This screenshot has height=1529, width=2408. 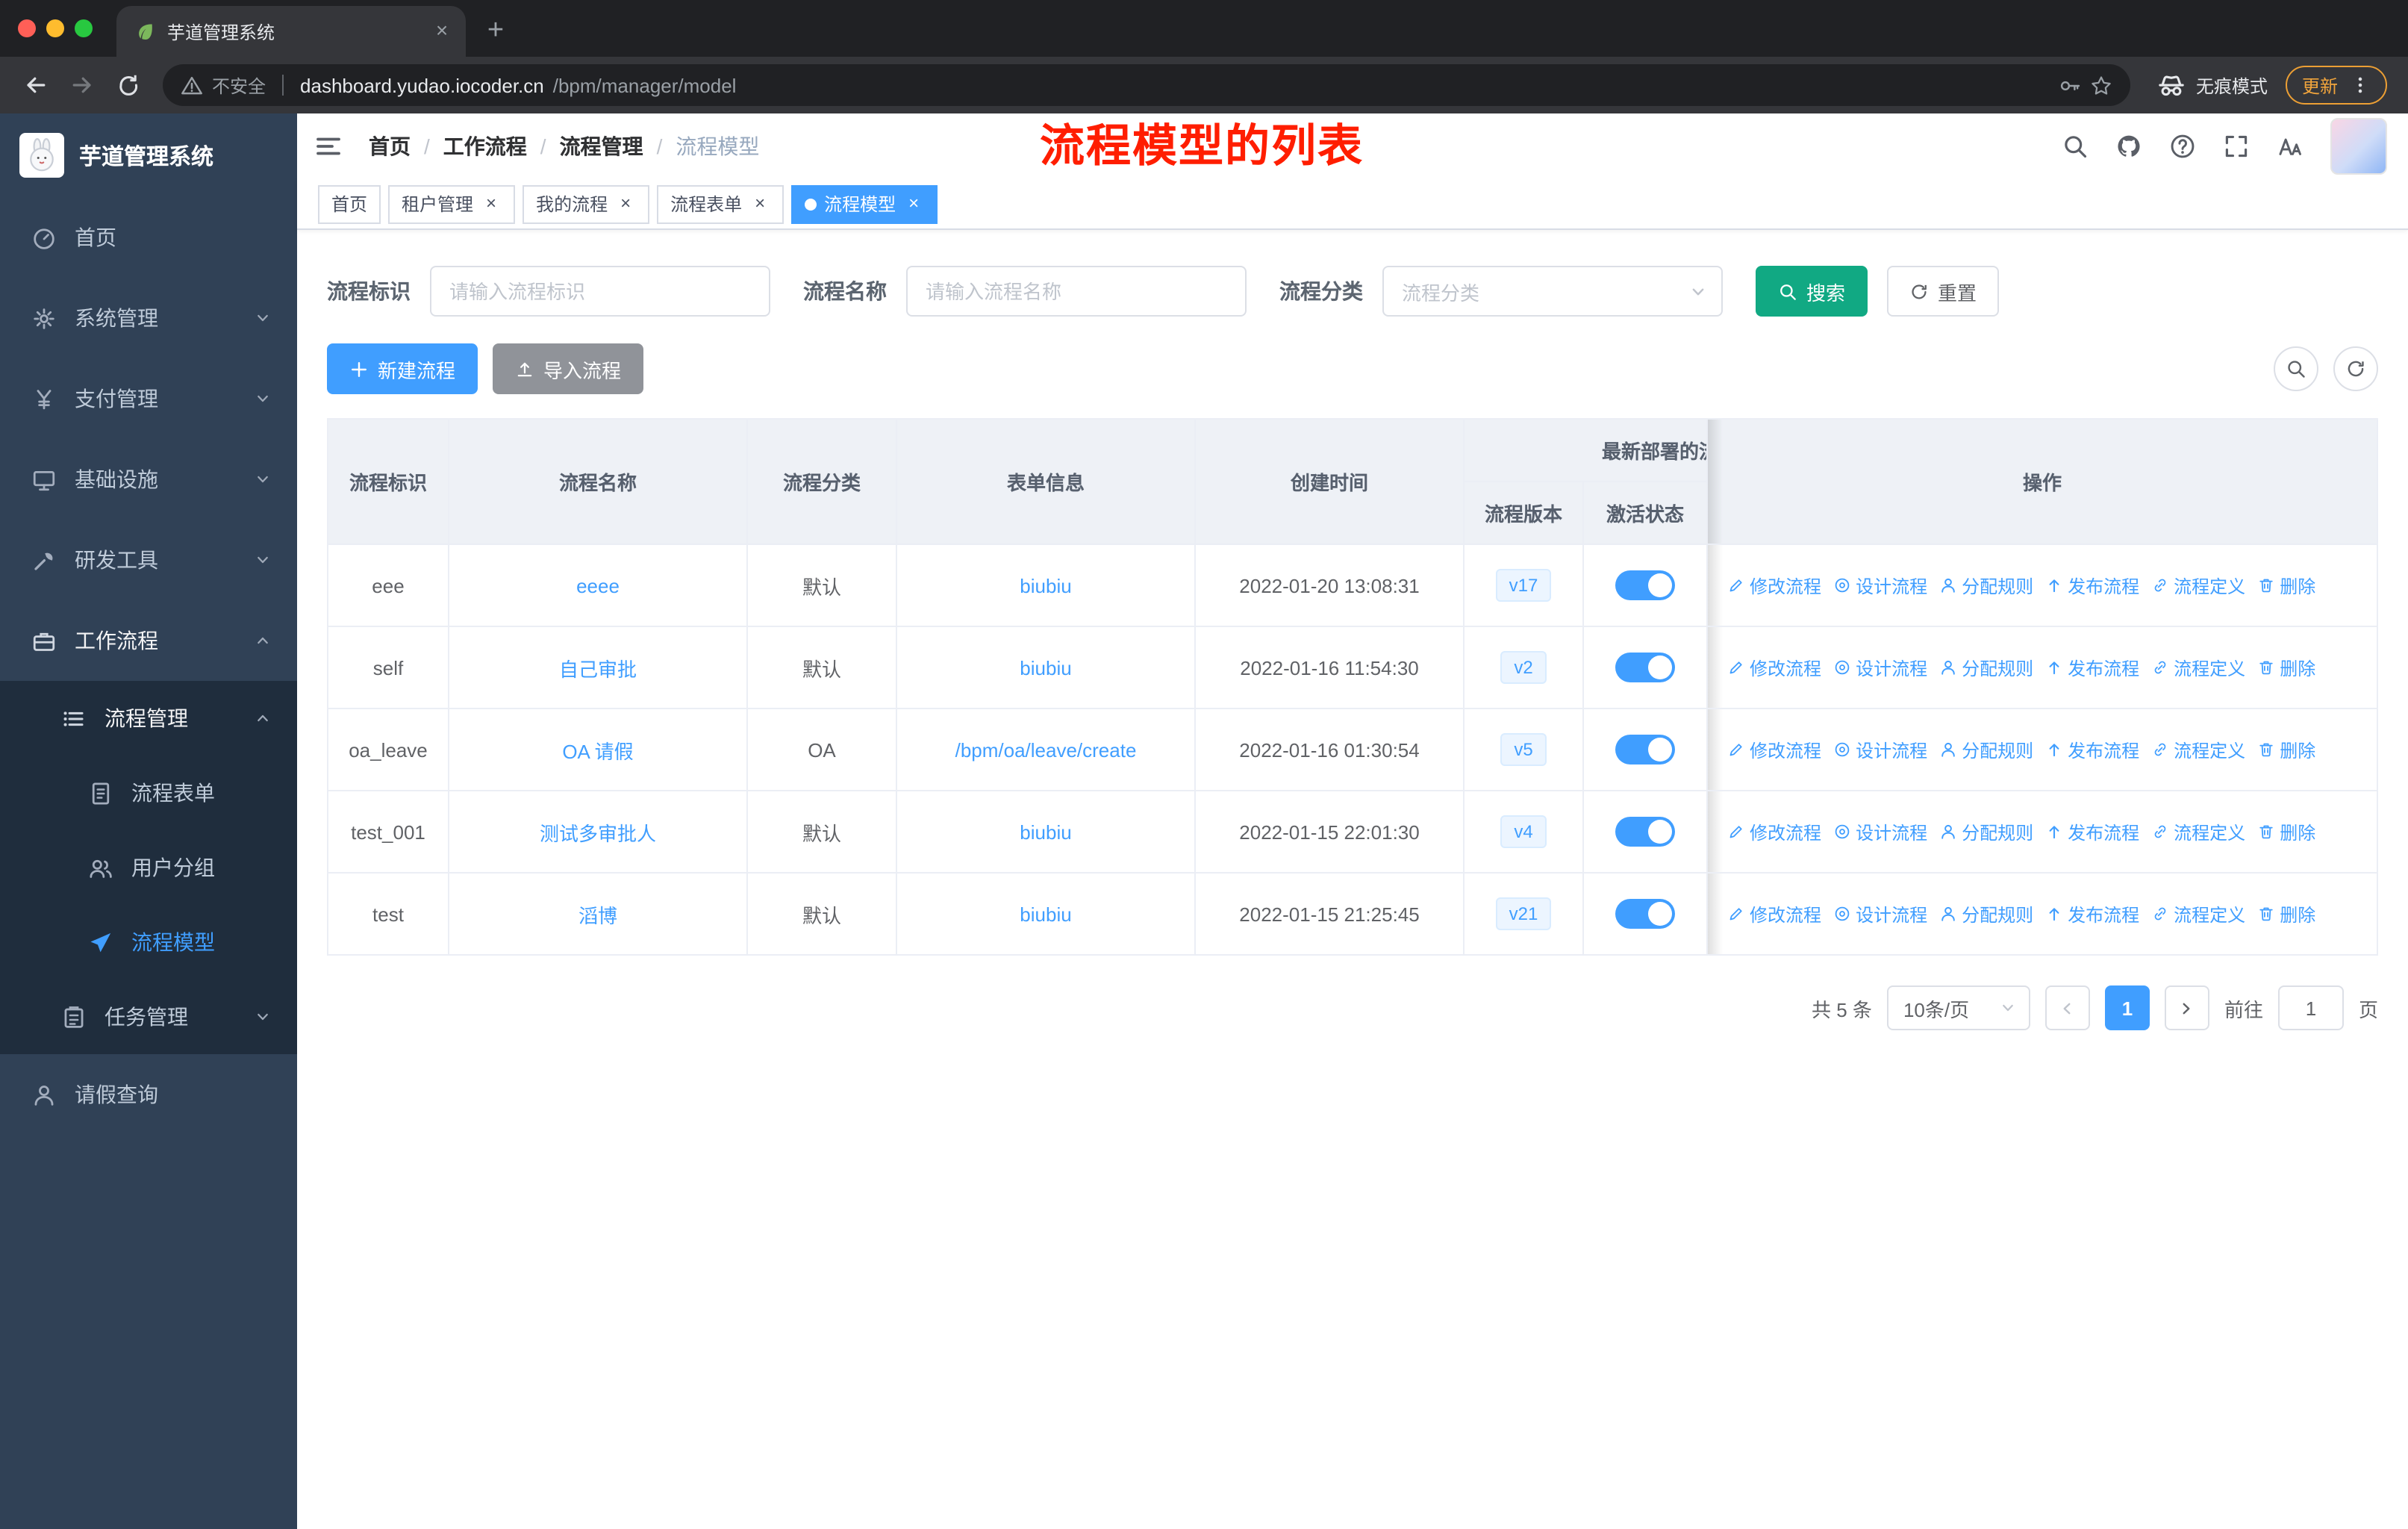 What do you see at coordinates (2075, 146) in the screenshot?
I see `search-icon` at bounding box center [2075, 146].